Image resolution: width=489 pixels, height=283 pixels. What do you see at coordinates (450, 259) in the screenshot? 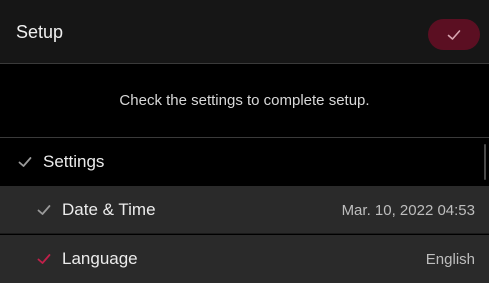
I see `settings-item-value: English` at bounding box center [450, 259].